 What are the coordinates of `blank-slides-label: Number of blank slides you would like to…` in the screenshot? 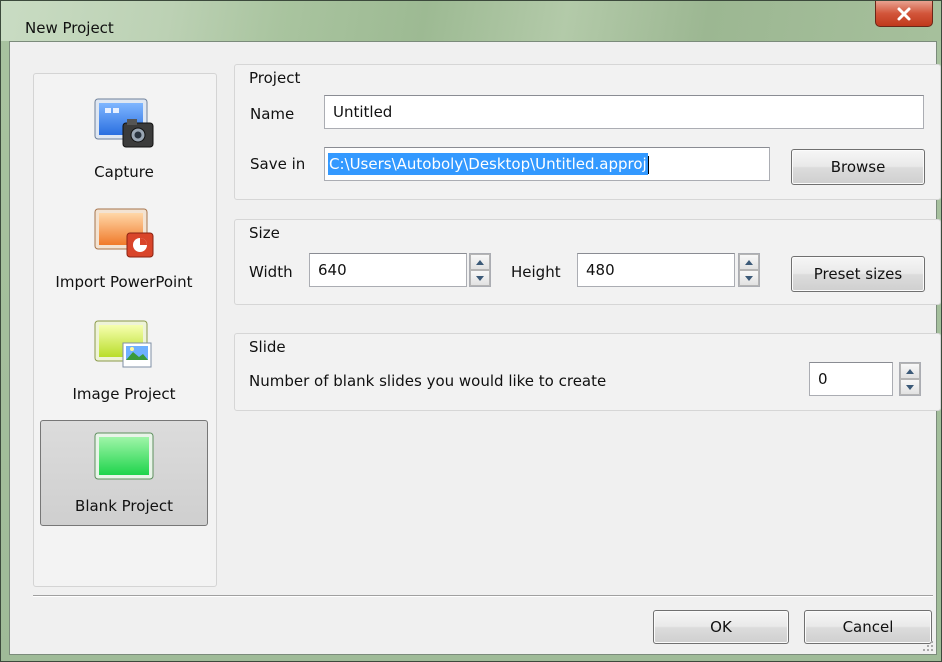 It's located at (428, 381).